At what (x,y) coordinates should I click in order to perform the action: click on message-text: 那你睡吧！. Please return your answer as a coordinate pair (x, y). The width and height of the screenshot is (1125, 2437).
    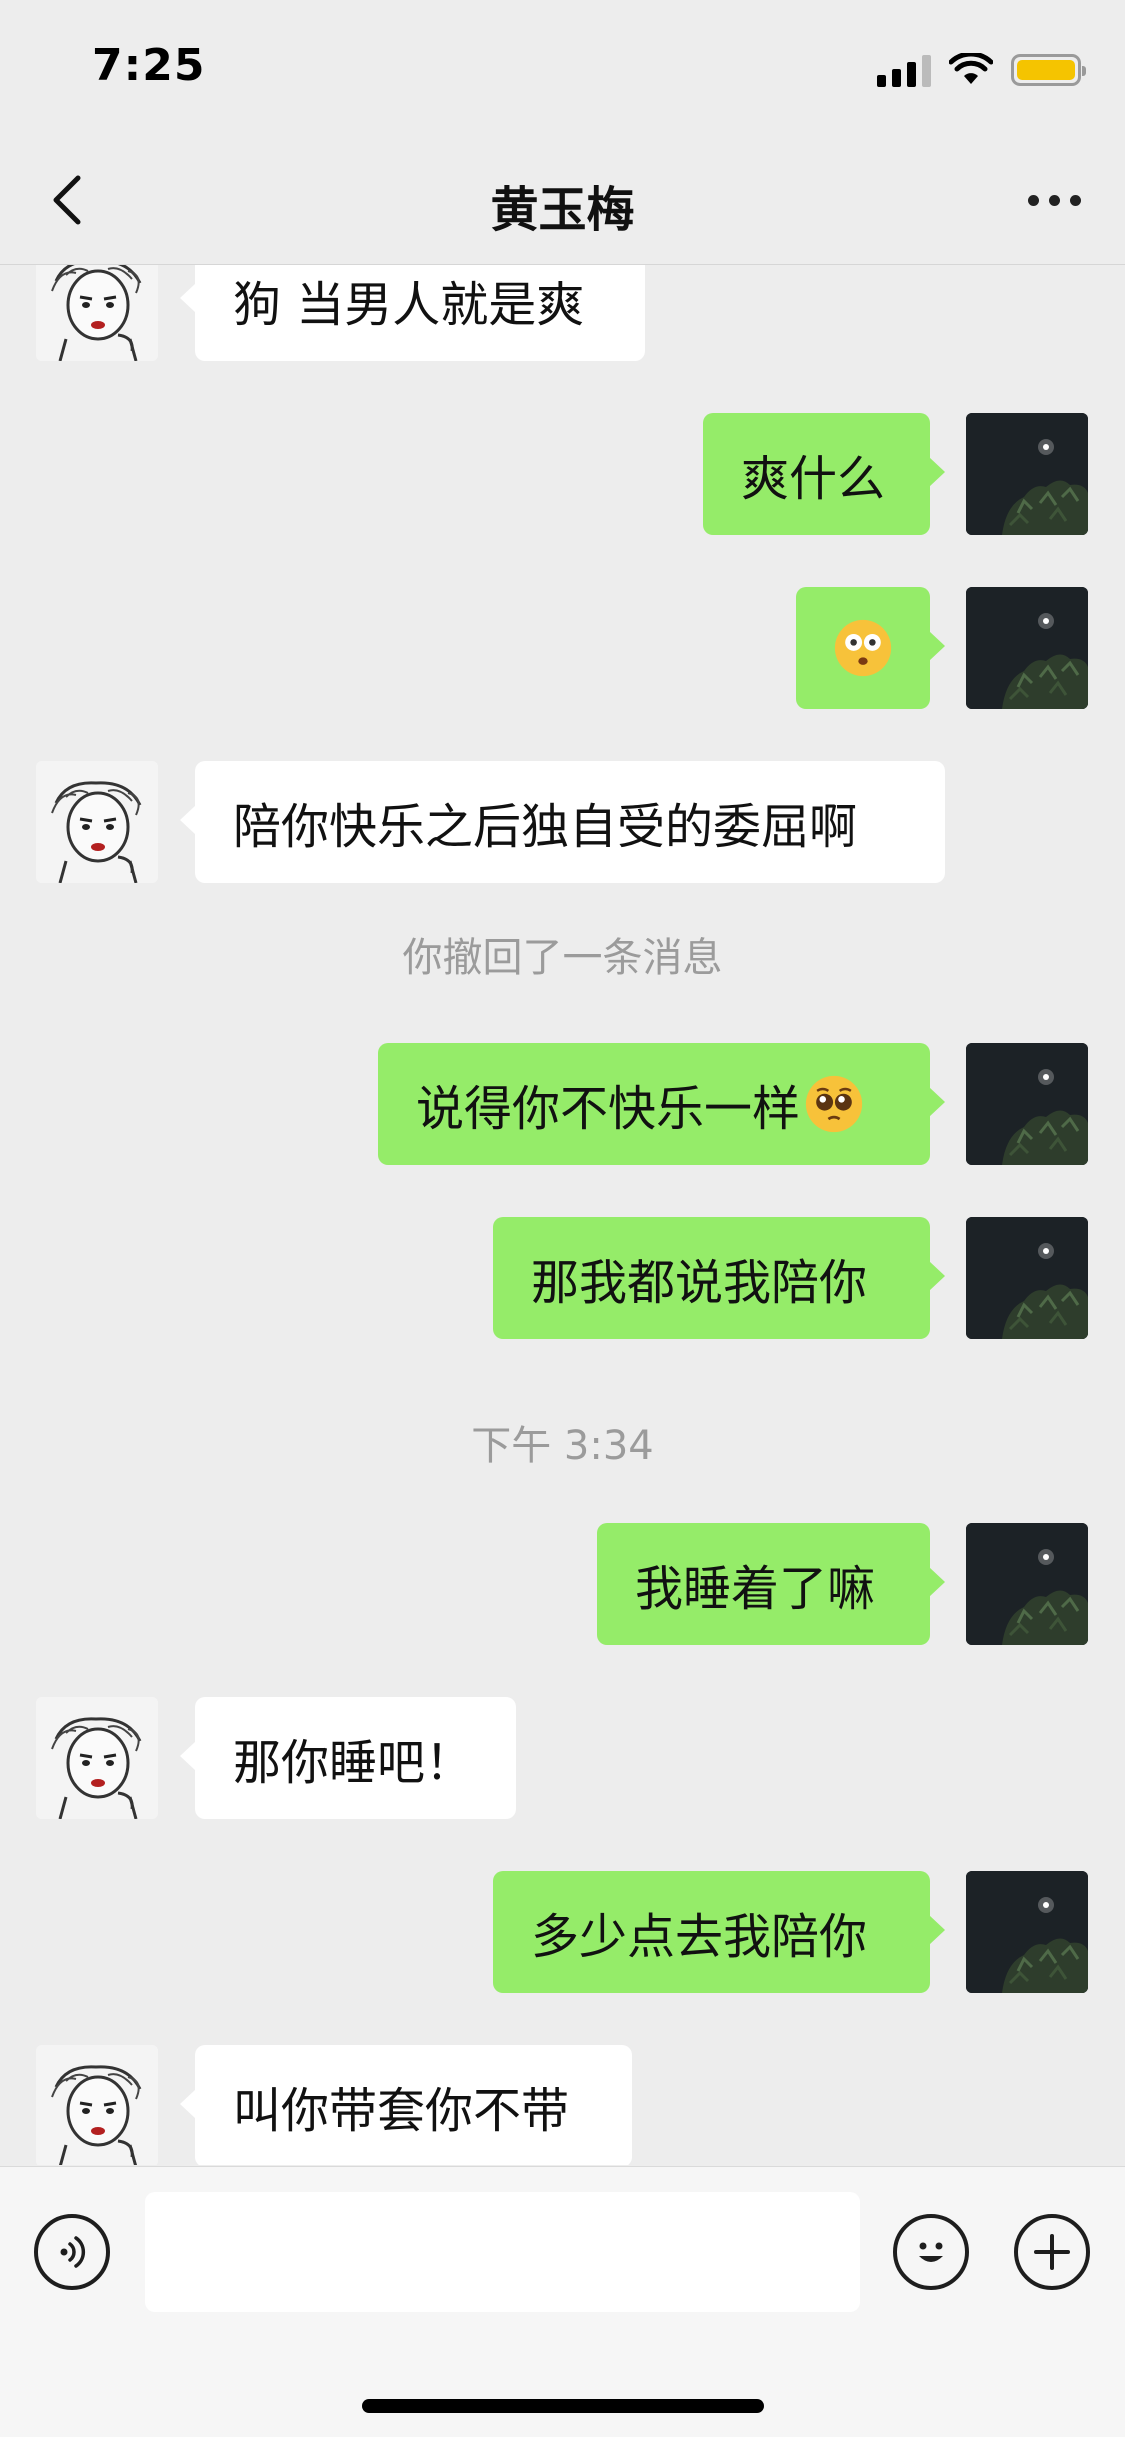
    Looking at the image, I should click on (353, 1763).